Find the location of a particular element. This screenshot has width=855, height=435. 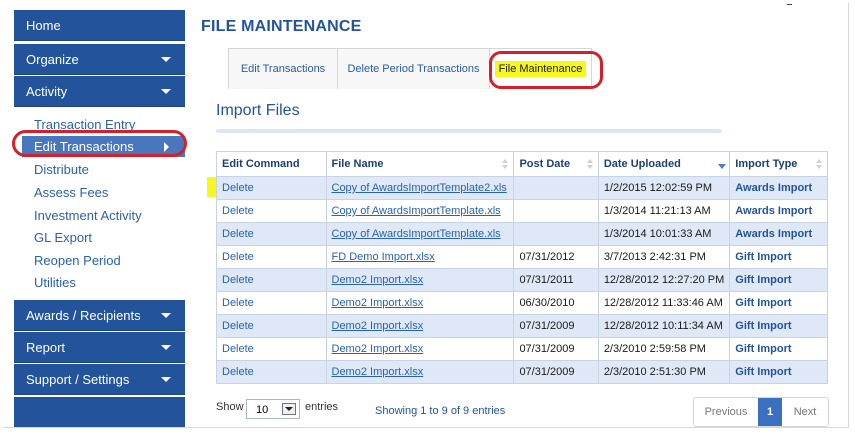

file-name-cell: FD Demo Import.xlsx is located at coordinates (420, 257).